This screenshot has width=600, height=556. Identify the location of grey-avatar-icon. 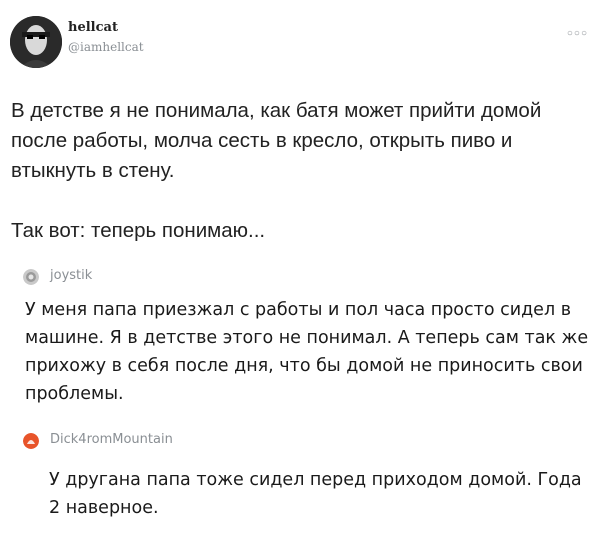
(31, 277).